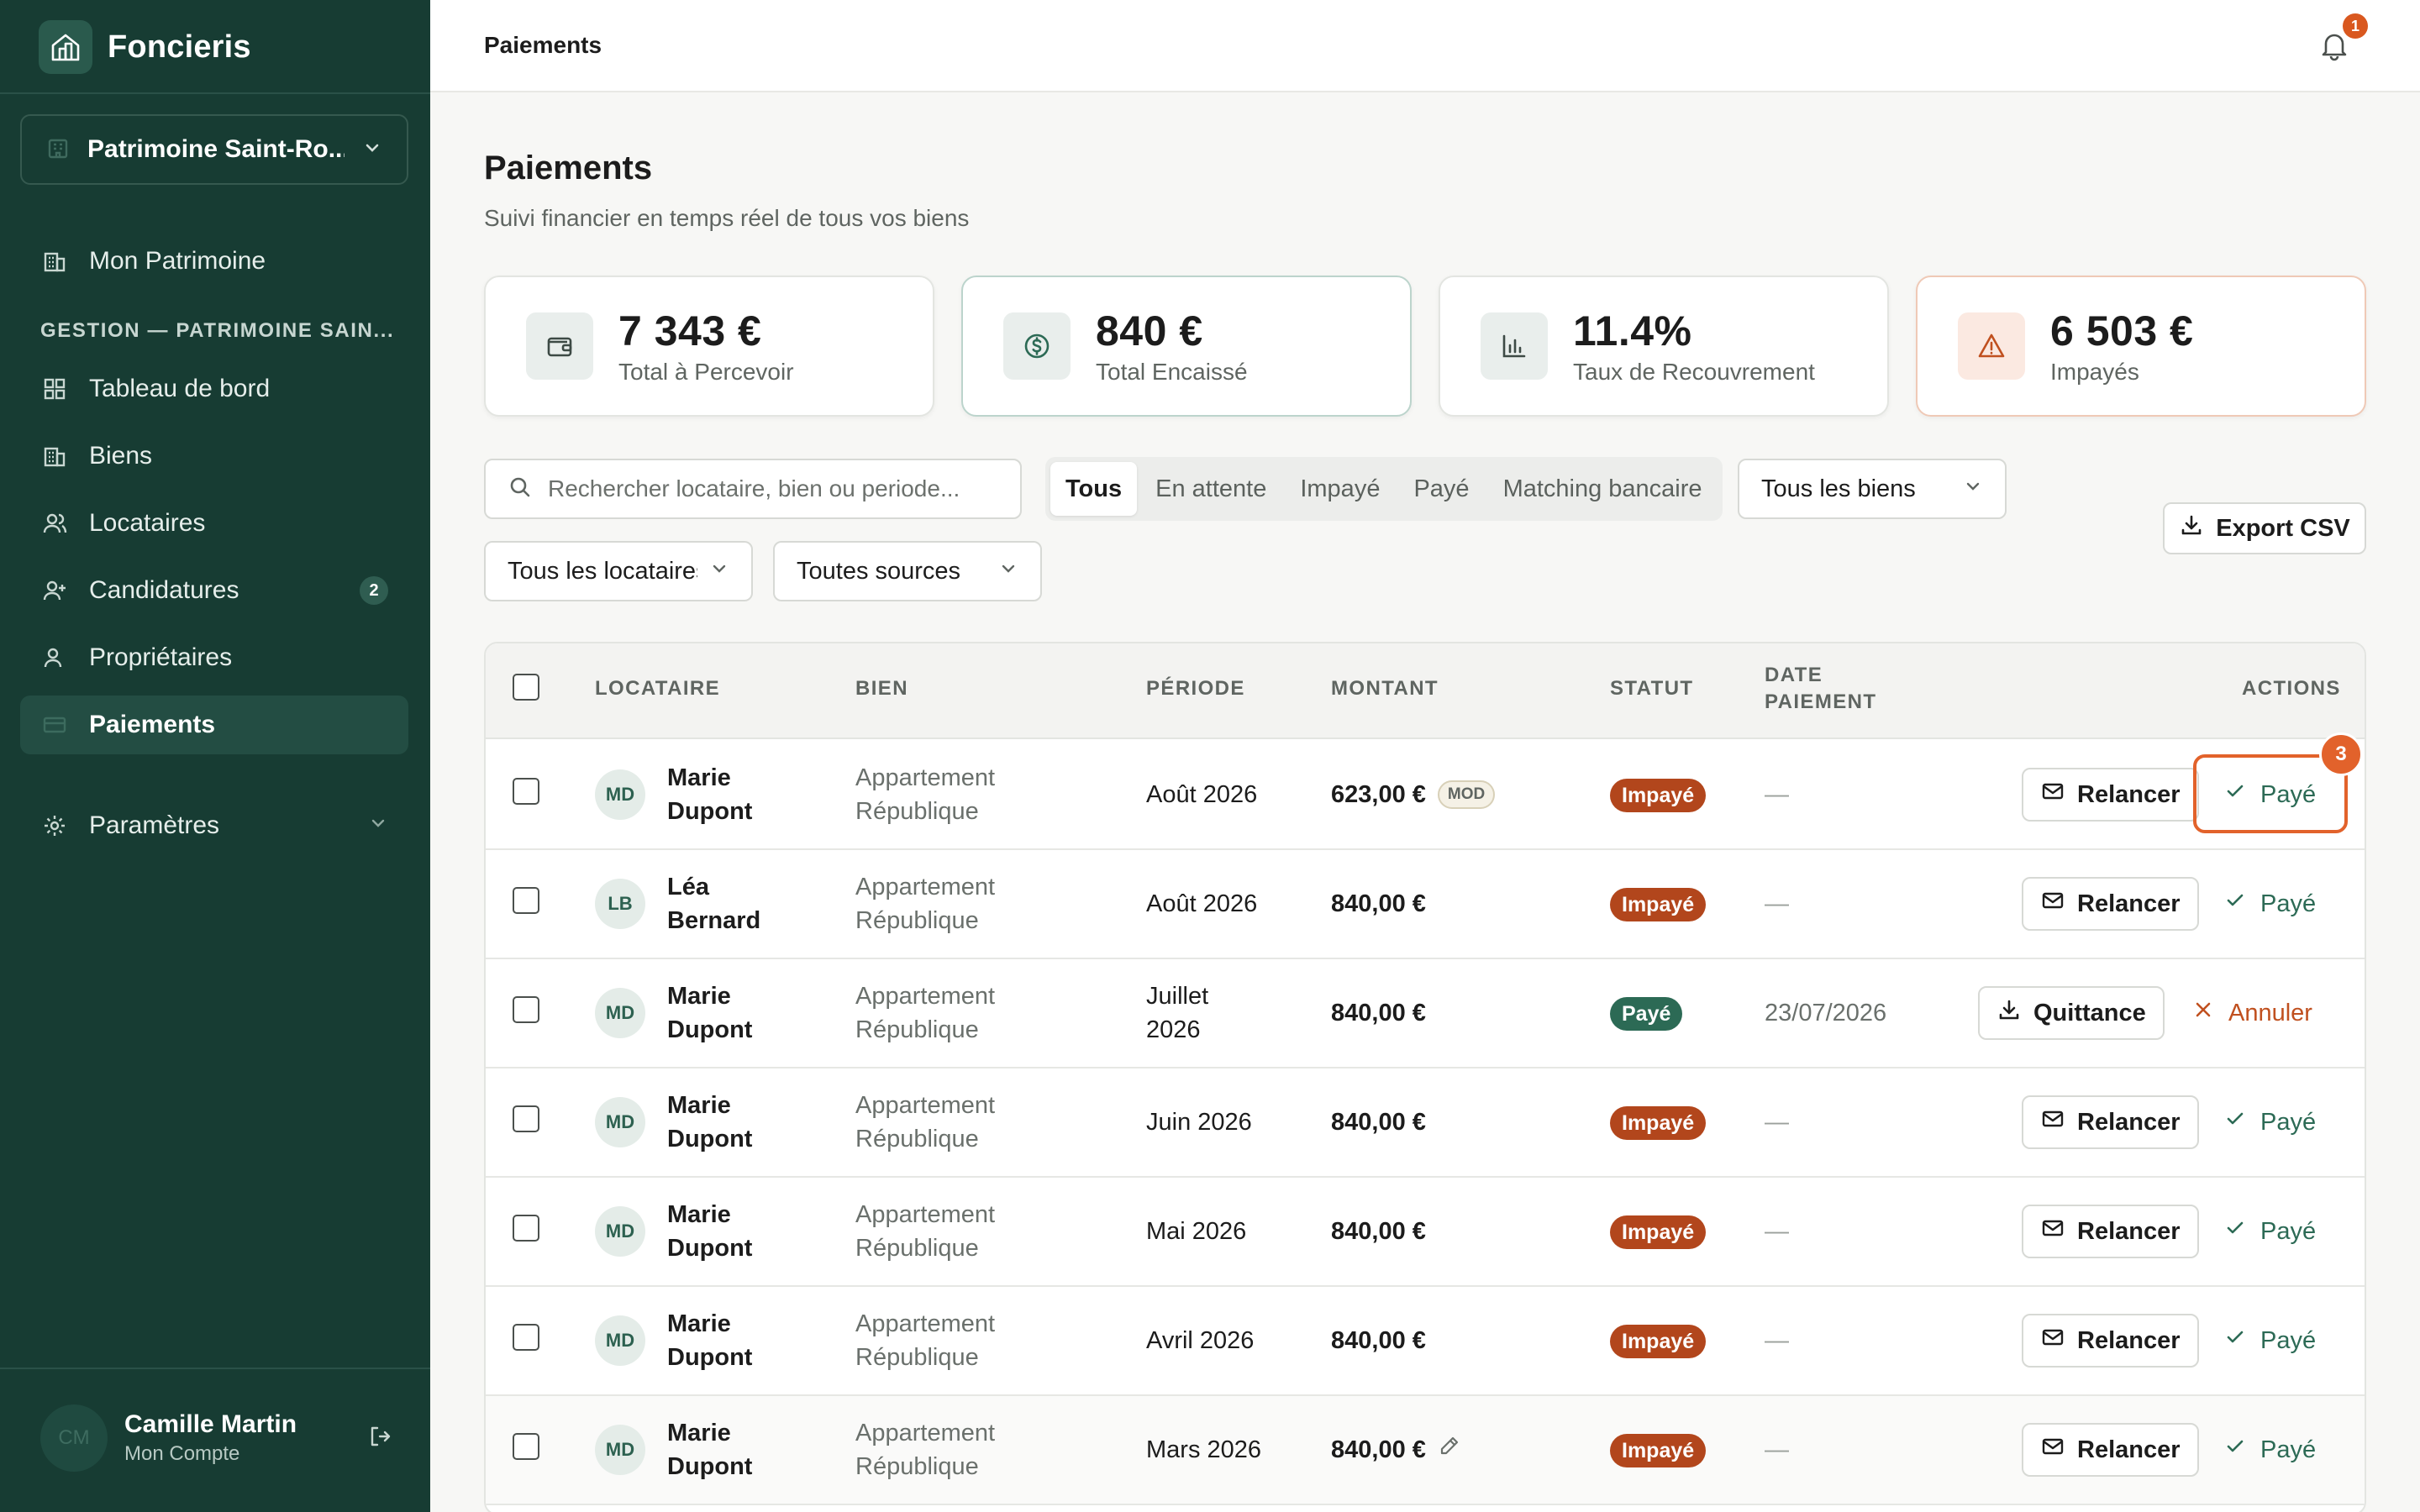 The image size is (2420, 1512). I want to click on stat-label: Taux de Recouvrement, so click(1694, 372).